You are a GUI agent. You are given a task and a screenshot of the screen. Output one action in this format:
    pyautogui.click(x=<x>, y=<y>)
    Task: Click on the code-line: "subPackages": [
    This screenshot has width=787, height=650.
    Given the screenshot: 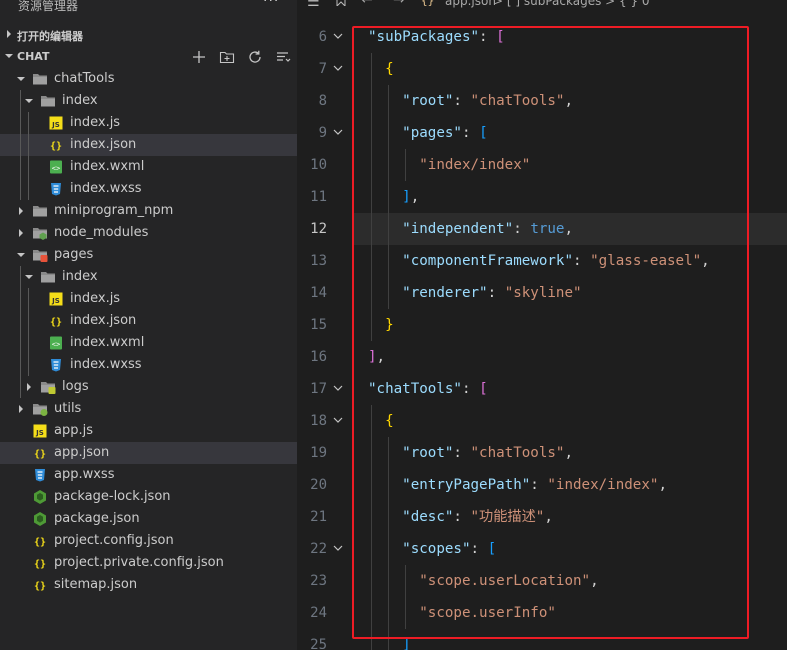 What is the action you would take?
    pyautogui.click(x=577, y=37)
    